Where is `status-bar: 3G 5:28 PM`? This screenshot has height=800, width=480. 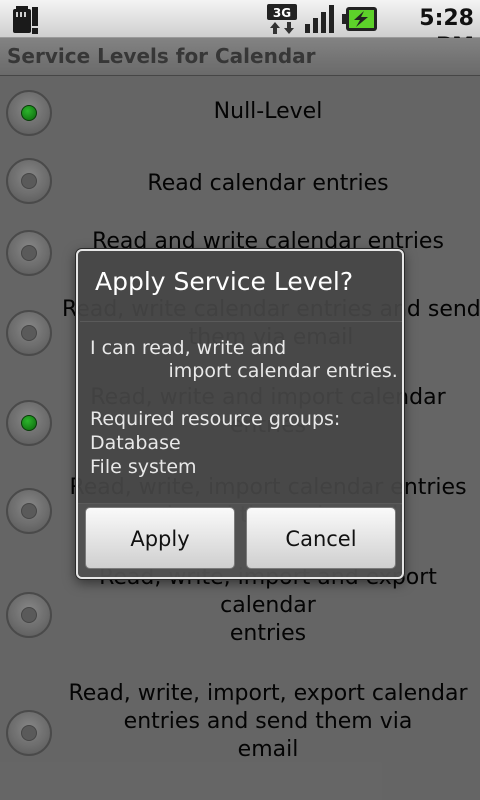 status-bar: 3G 5:28 PM is located at coordinates (240, 29).